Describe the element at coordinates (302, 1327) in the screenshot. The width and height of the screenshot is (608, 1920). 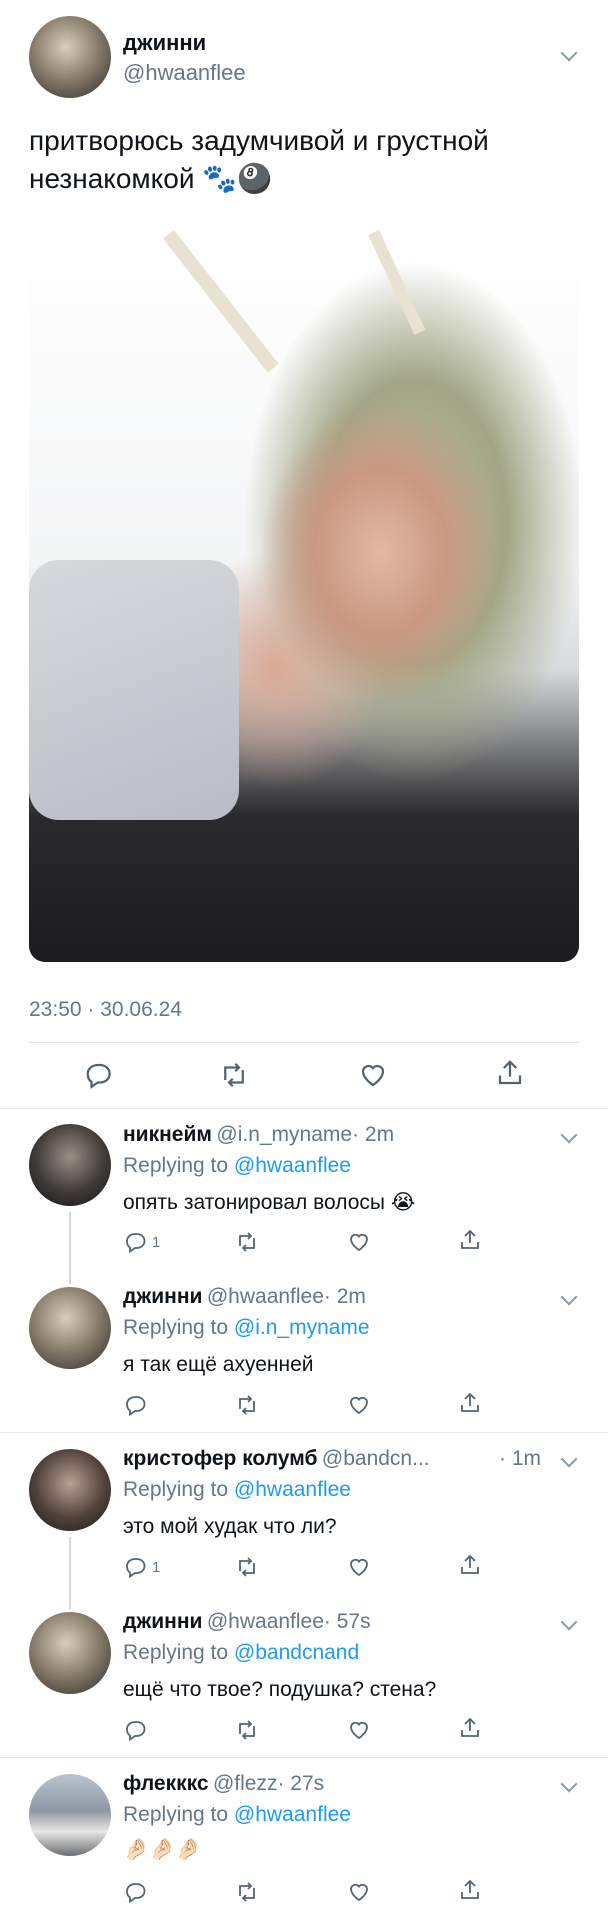
I see `replying-to-link: @i.n_myname` at that location.